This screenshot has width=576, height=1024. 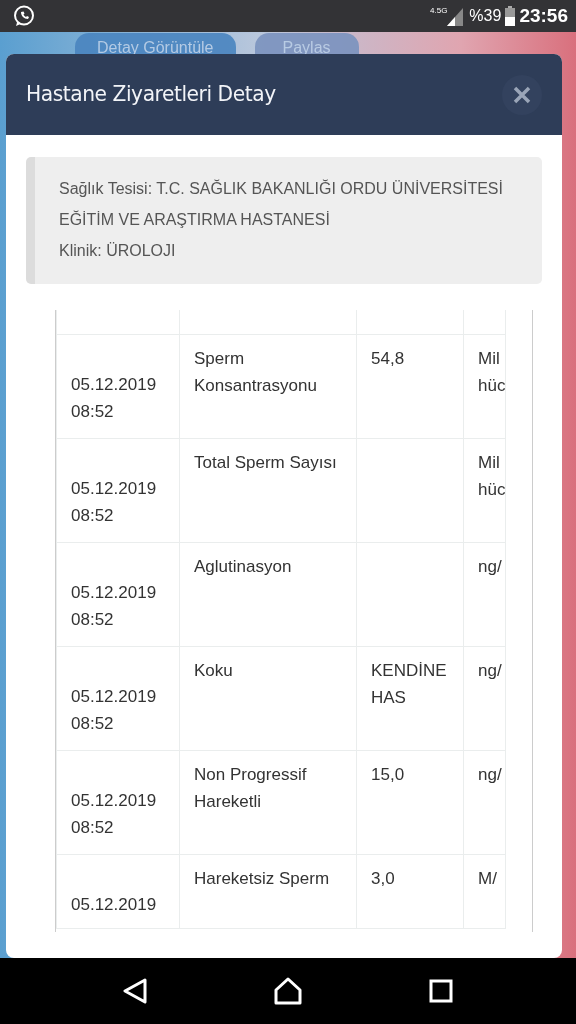 What do you see at coordinates (510, 16) in the screenshot?
I see `battery-icon` at bounding box center [510, 16].